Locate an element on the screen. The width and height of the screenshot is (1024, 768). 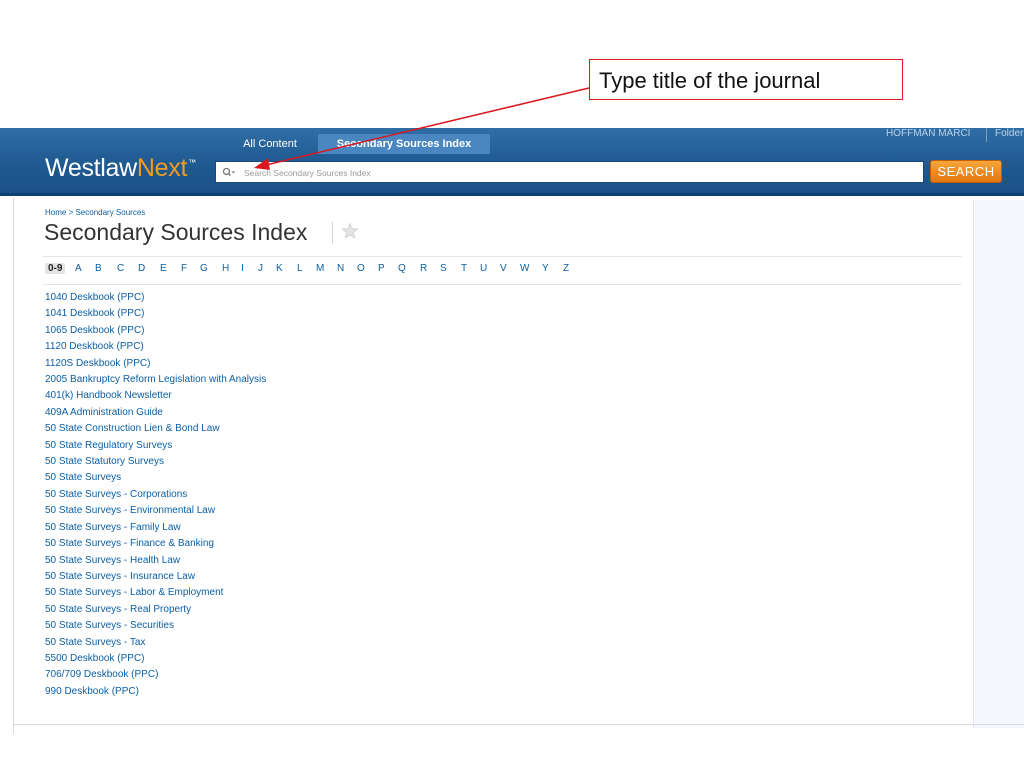
source-link: 1040 Deskbook (PPC) is located at coordinates (155, 298).